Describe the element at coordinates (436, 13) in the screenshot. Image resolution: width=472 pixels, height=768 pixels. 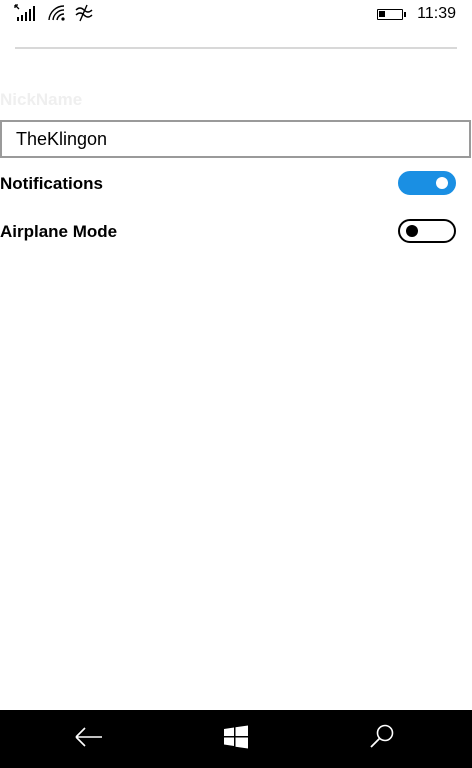
I see `status-time: 11:39` at that location.